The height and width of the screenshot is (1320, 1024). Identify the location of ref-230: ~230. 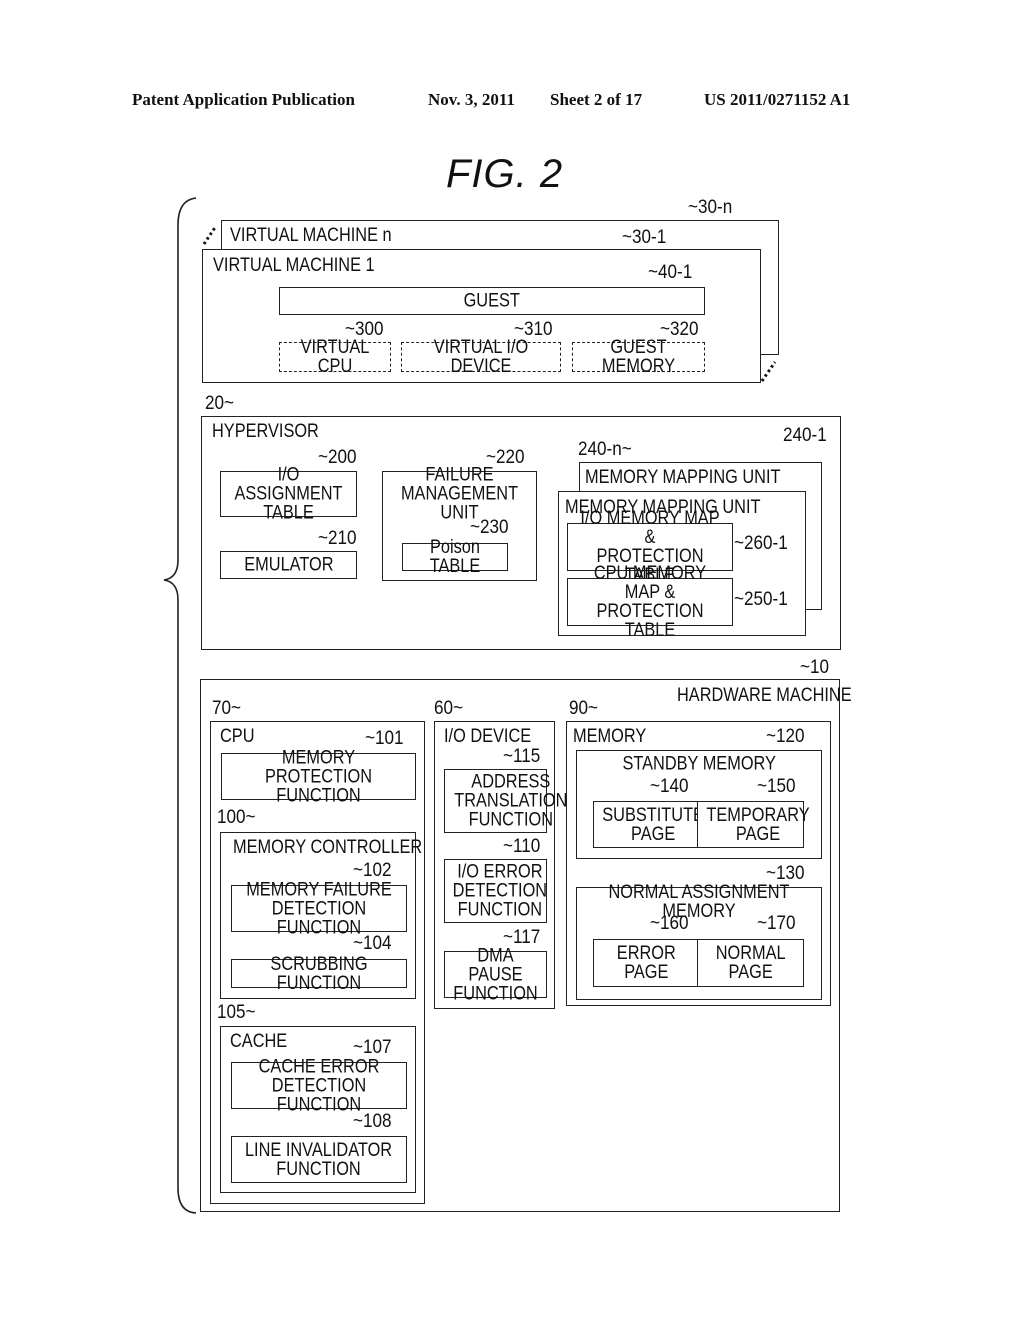
(489, 527).